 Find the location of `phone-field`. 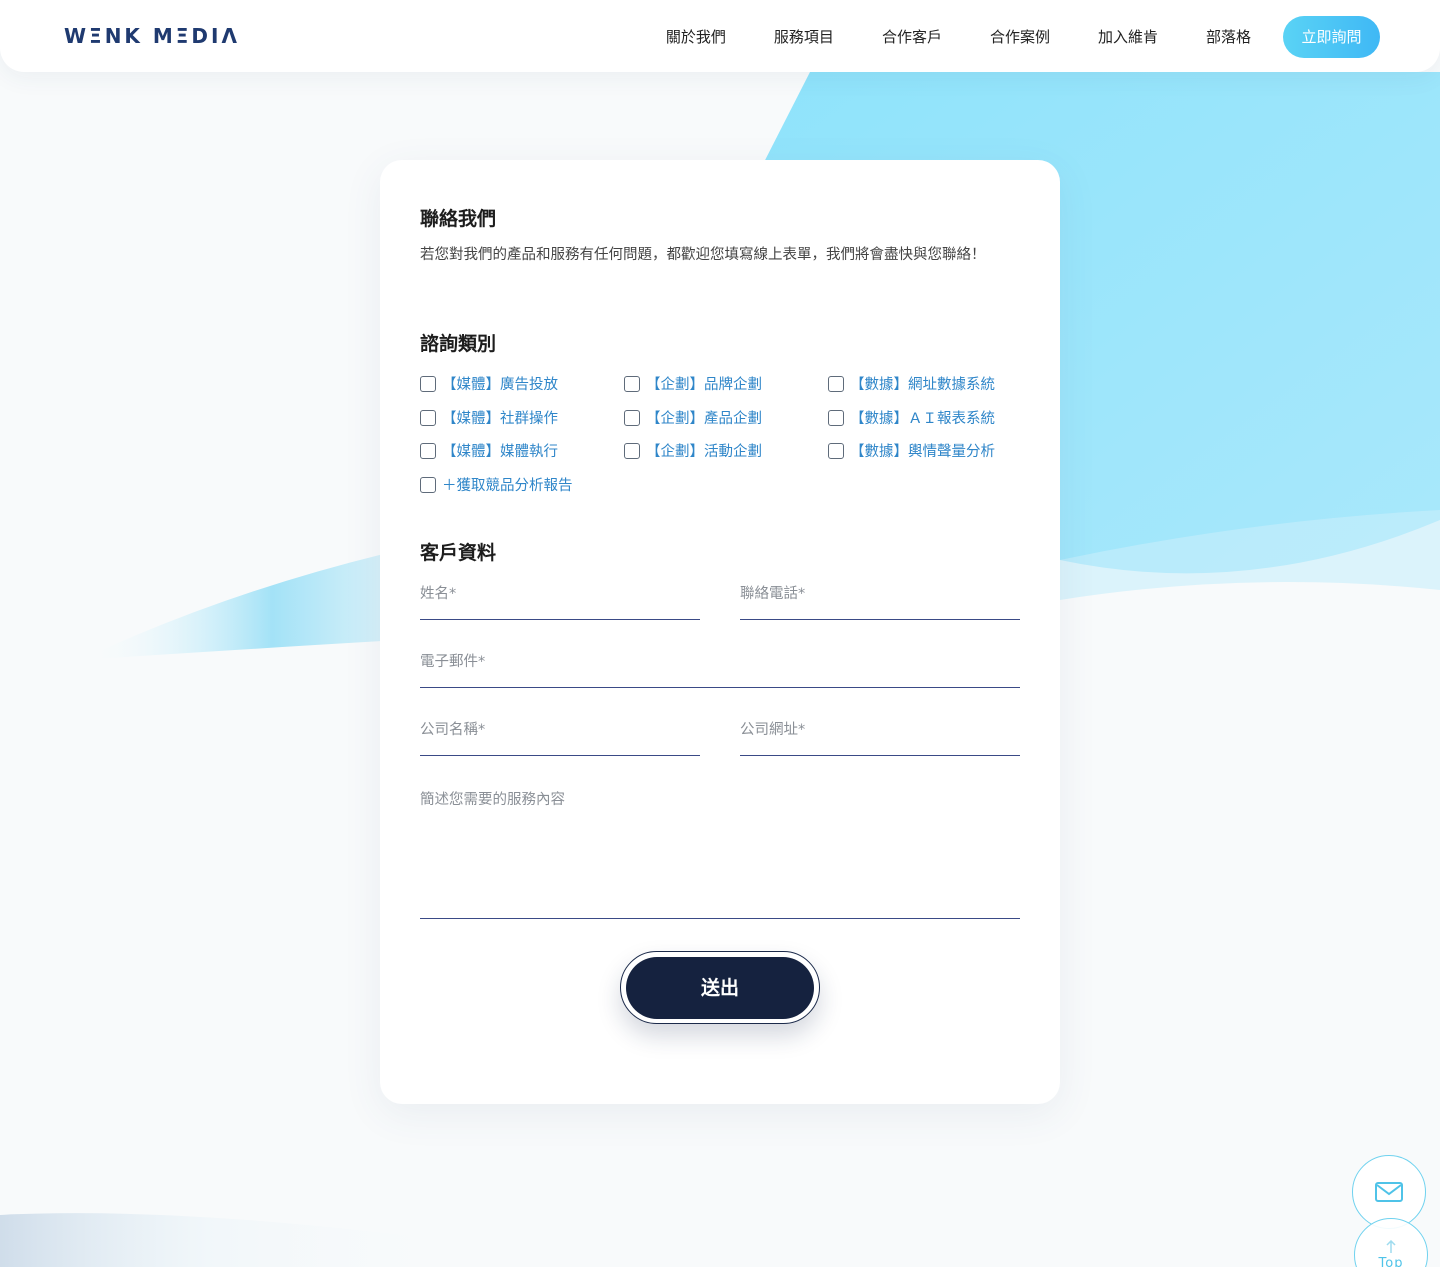

phone-field is located at coordinates (880, 598).